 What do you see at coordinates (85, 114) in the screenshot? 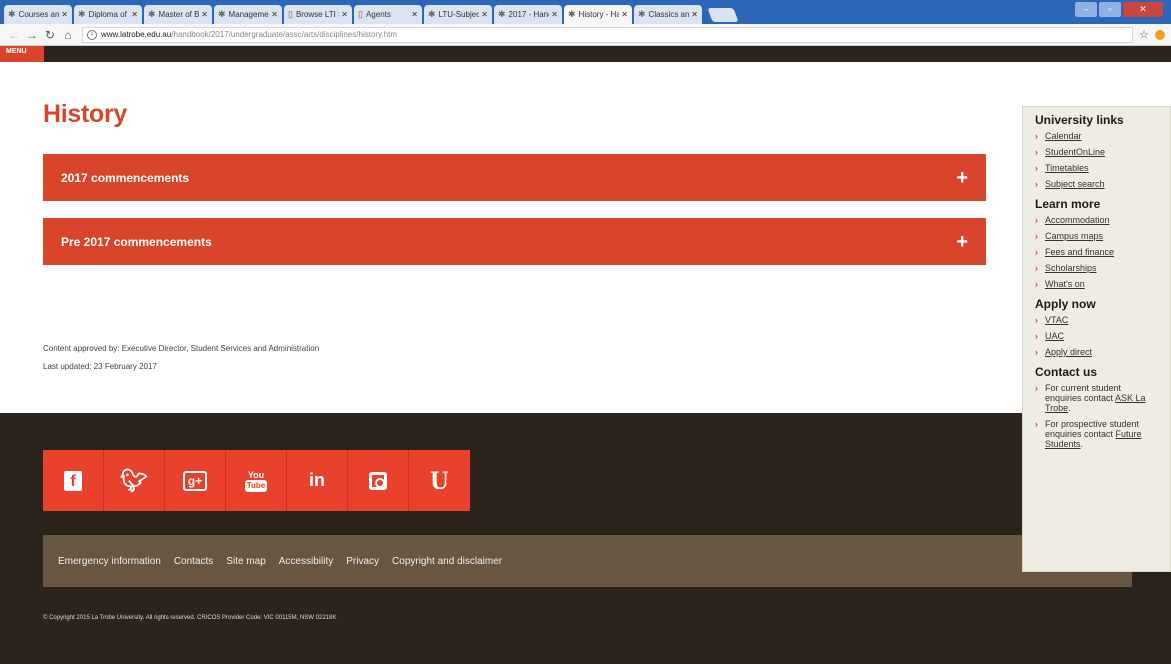
I see `page-title: History` at bounding box center [85, 114].